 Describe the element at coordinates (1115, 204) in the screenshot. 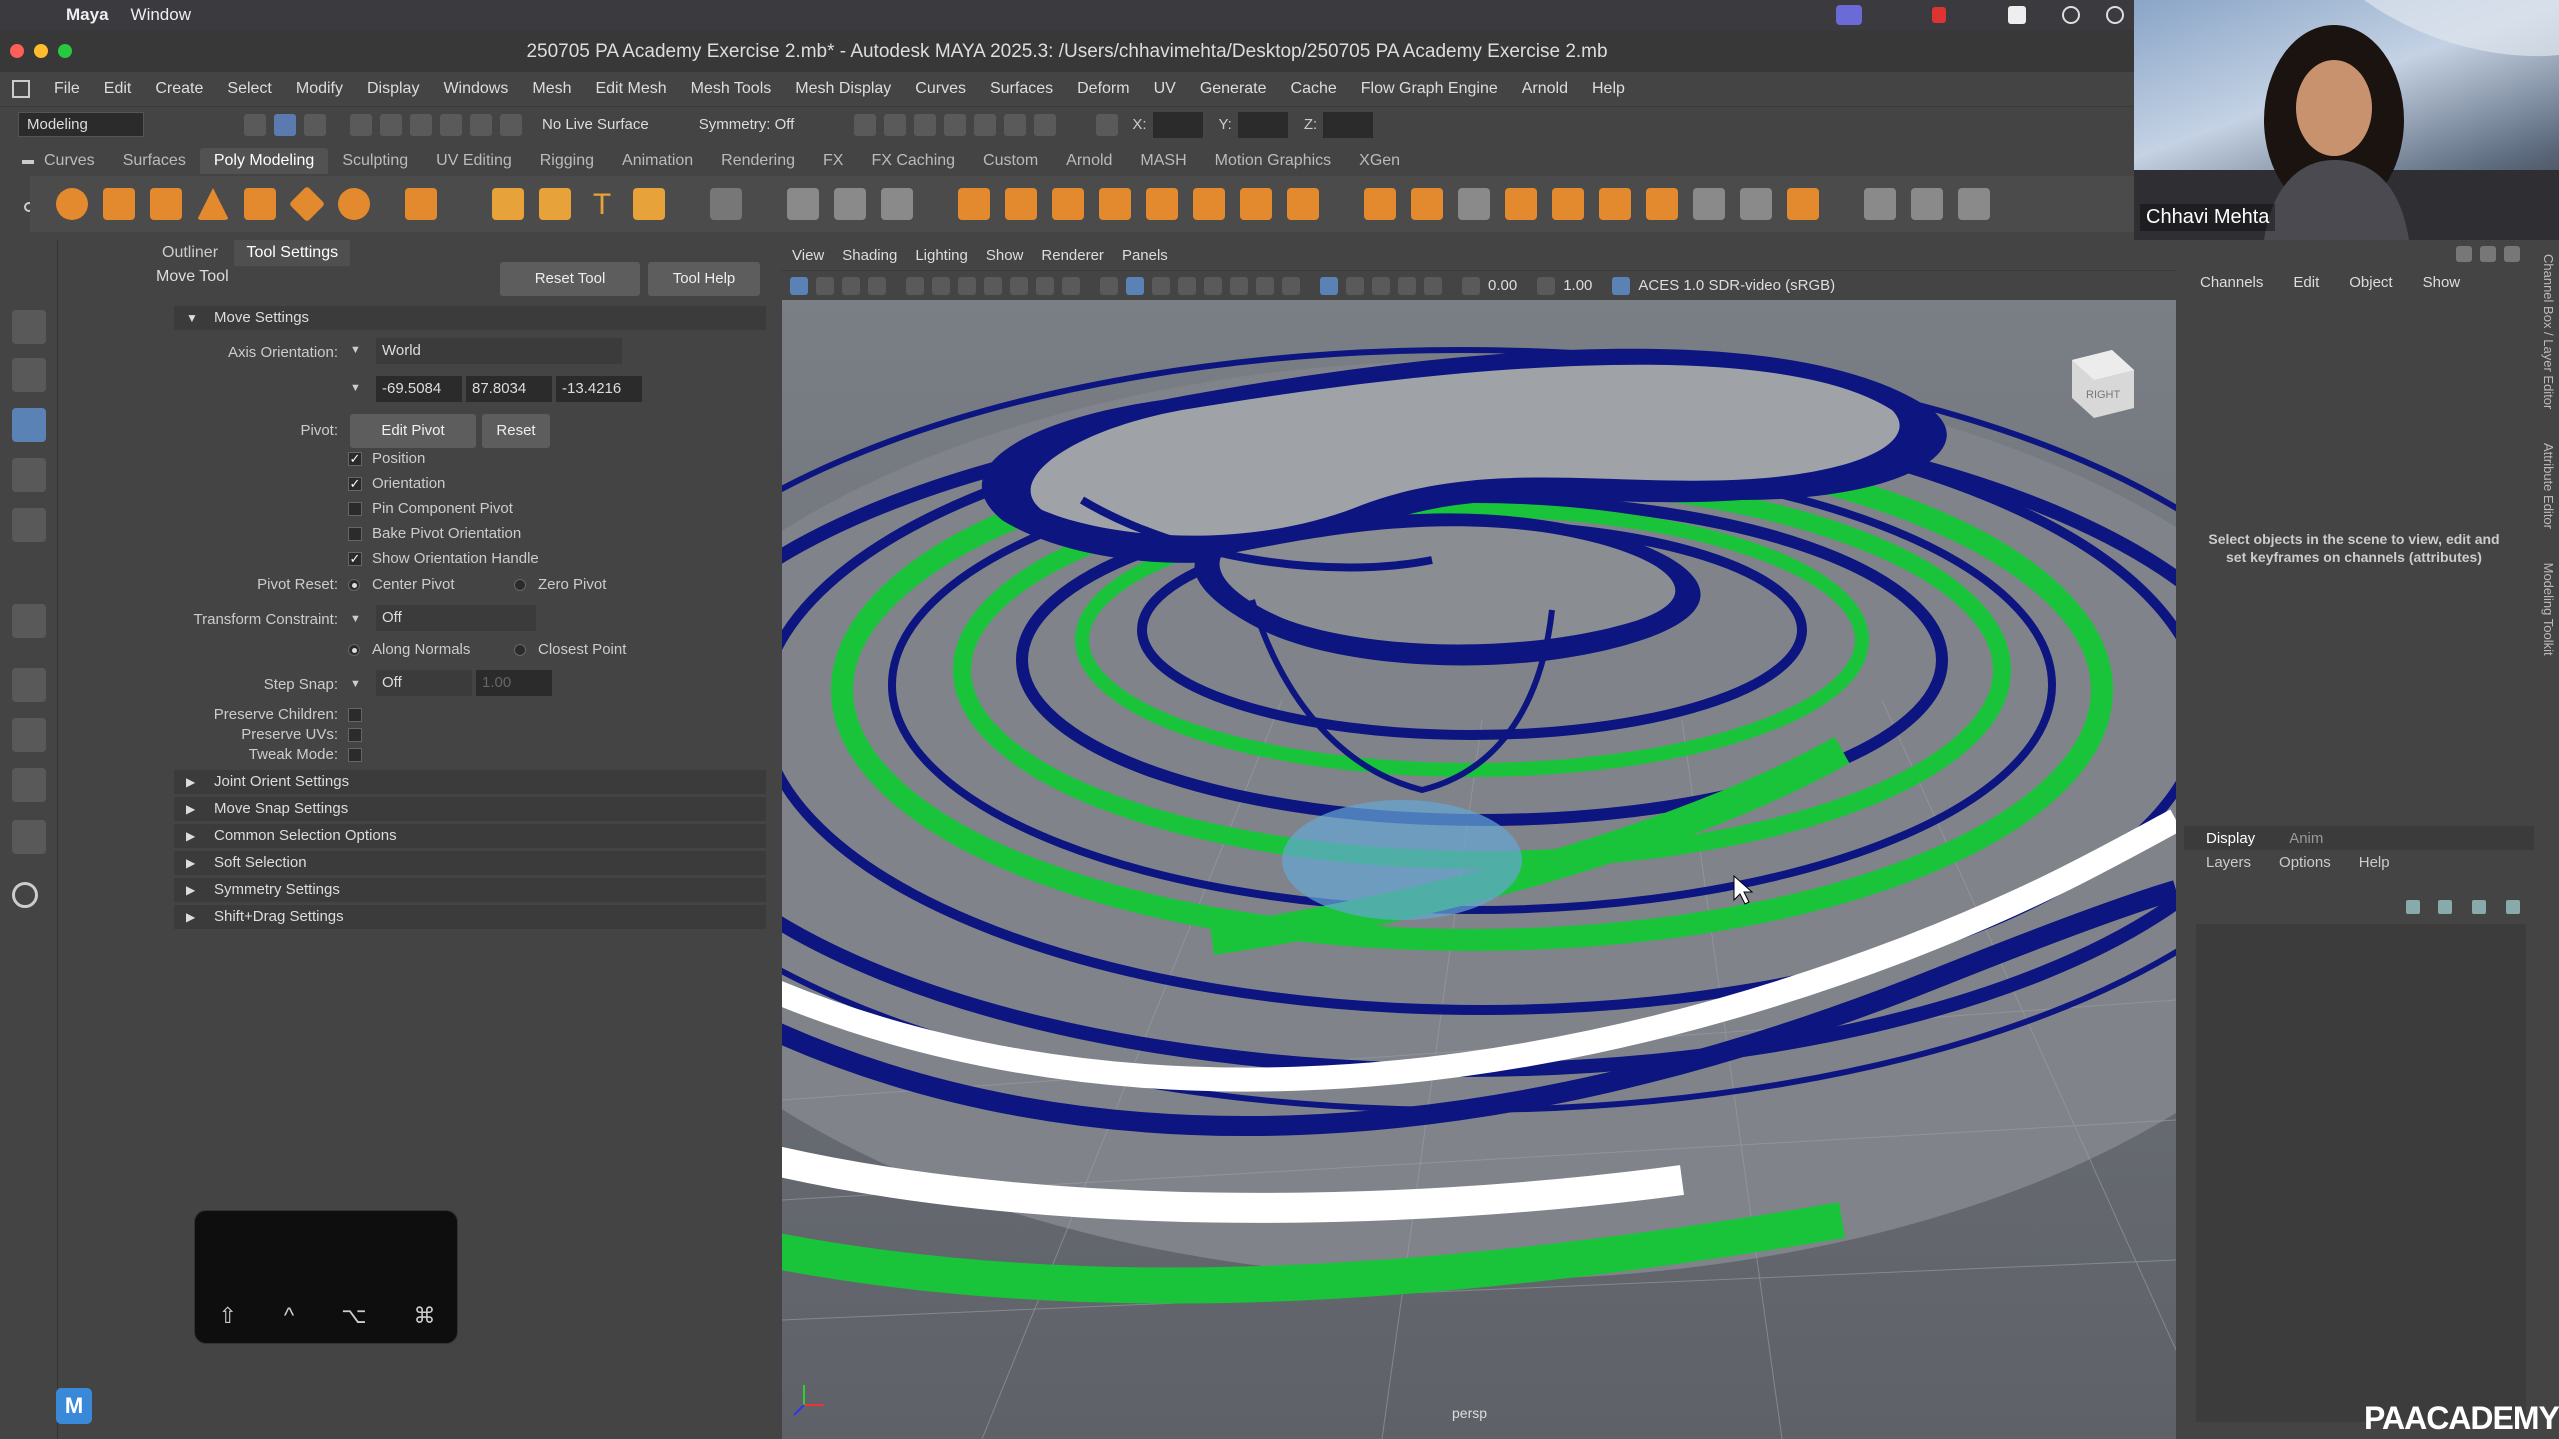

I see `extrude-icon` at that location.